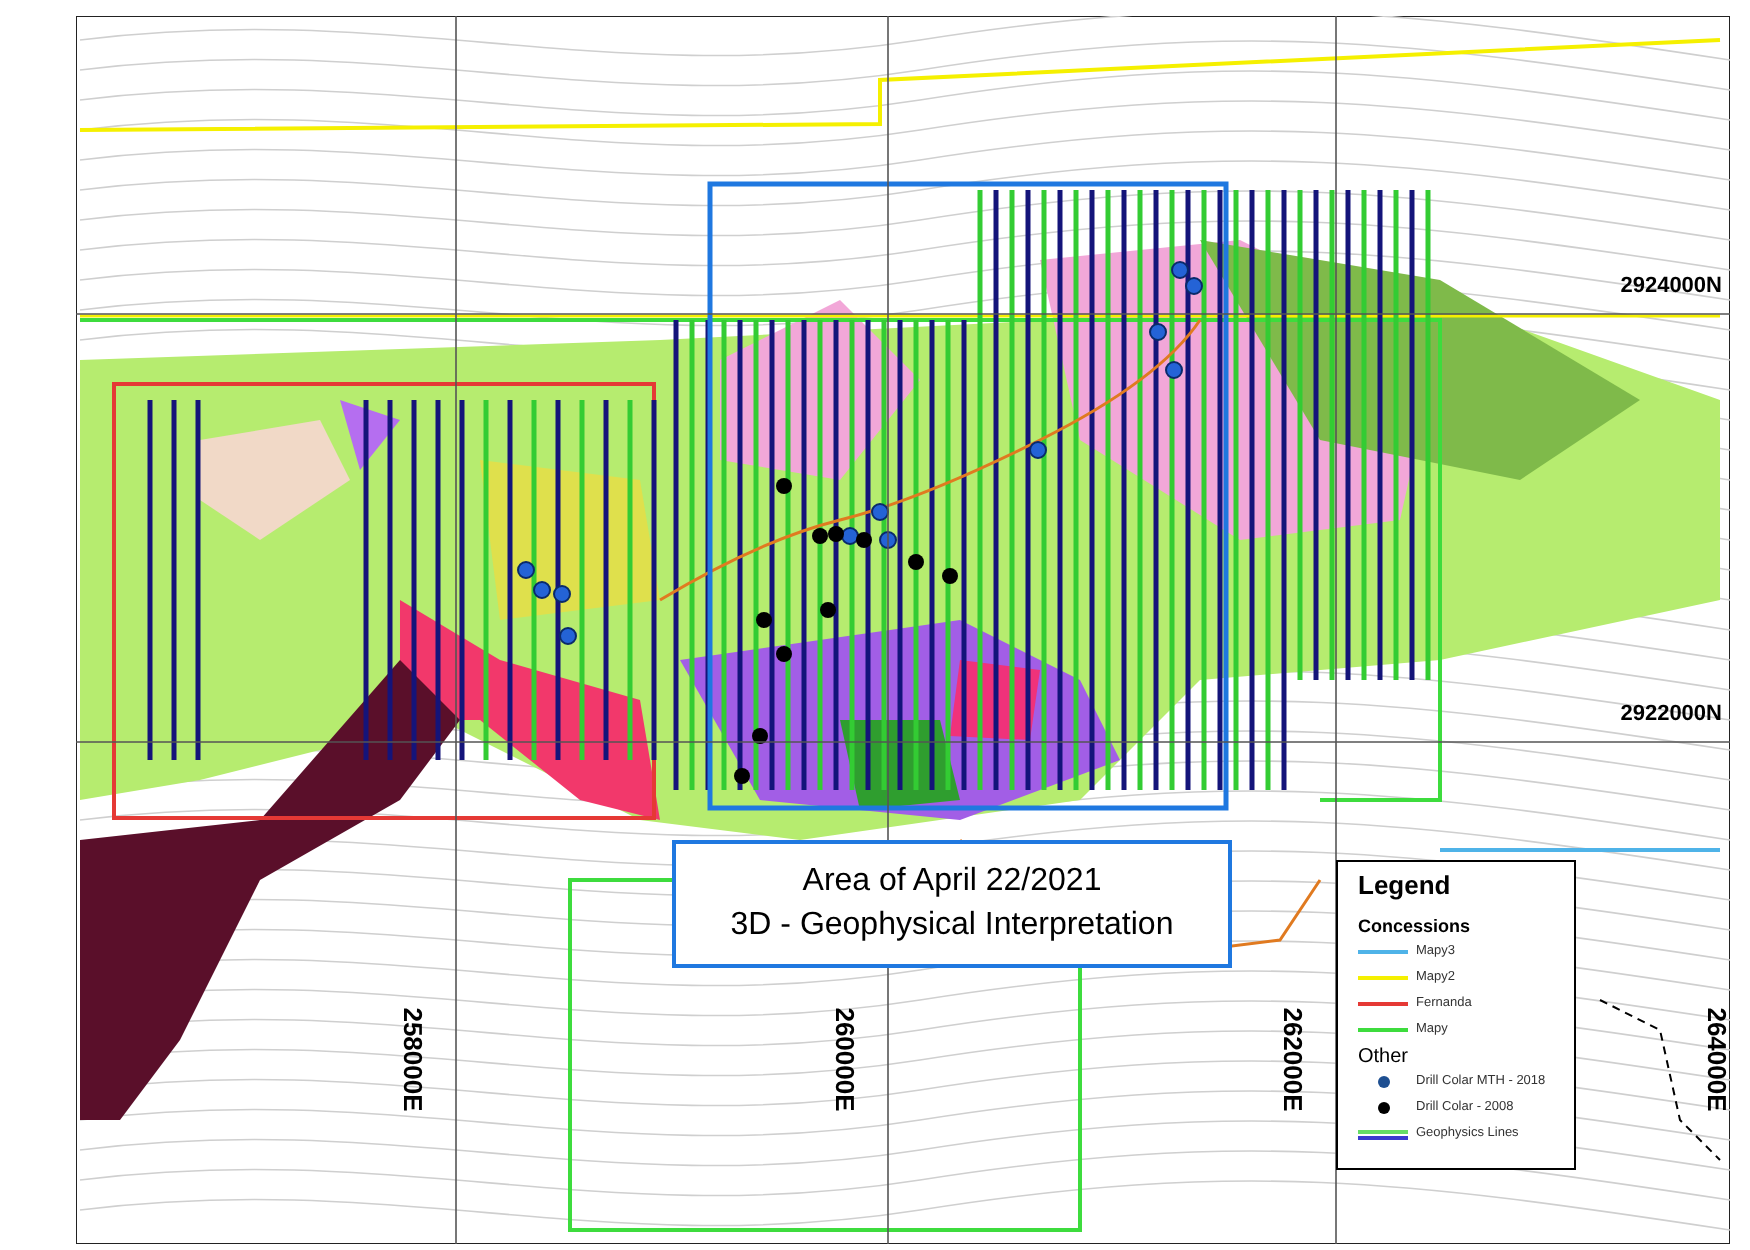  What do you see at coordinates (412, 1059) in the screenshot?
I see `easting-label: 258000E` at bounding box center [412, 1059].